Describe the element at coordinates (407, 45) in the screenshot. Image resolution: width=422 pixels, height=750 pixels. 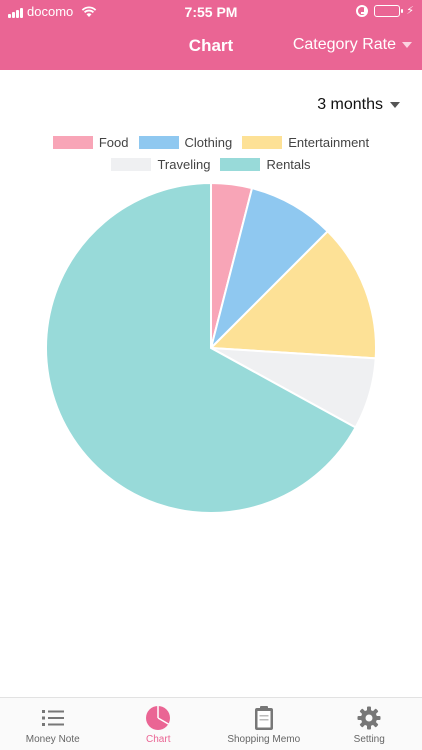
I see `chevron-down-icon` at that location.